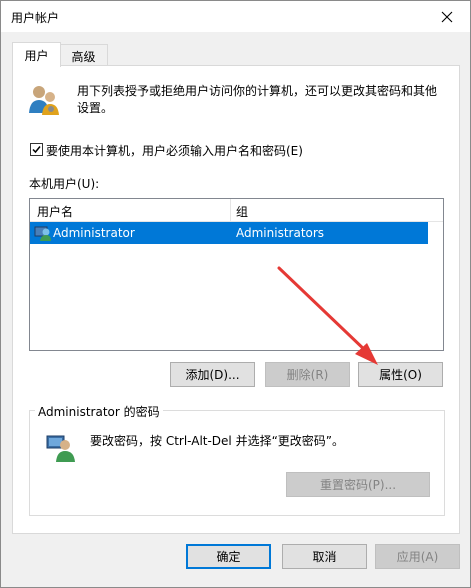 This screenshot has width=471, height=588. I want to click on require-login-checkbox, so click(36, 149).